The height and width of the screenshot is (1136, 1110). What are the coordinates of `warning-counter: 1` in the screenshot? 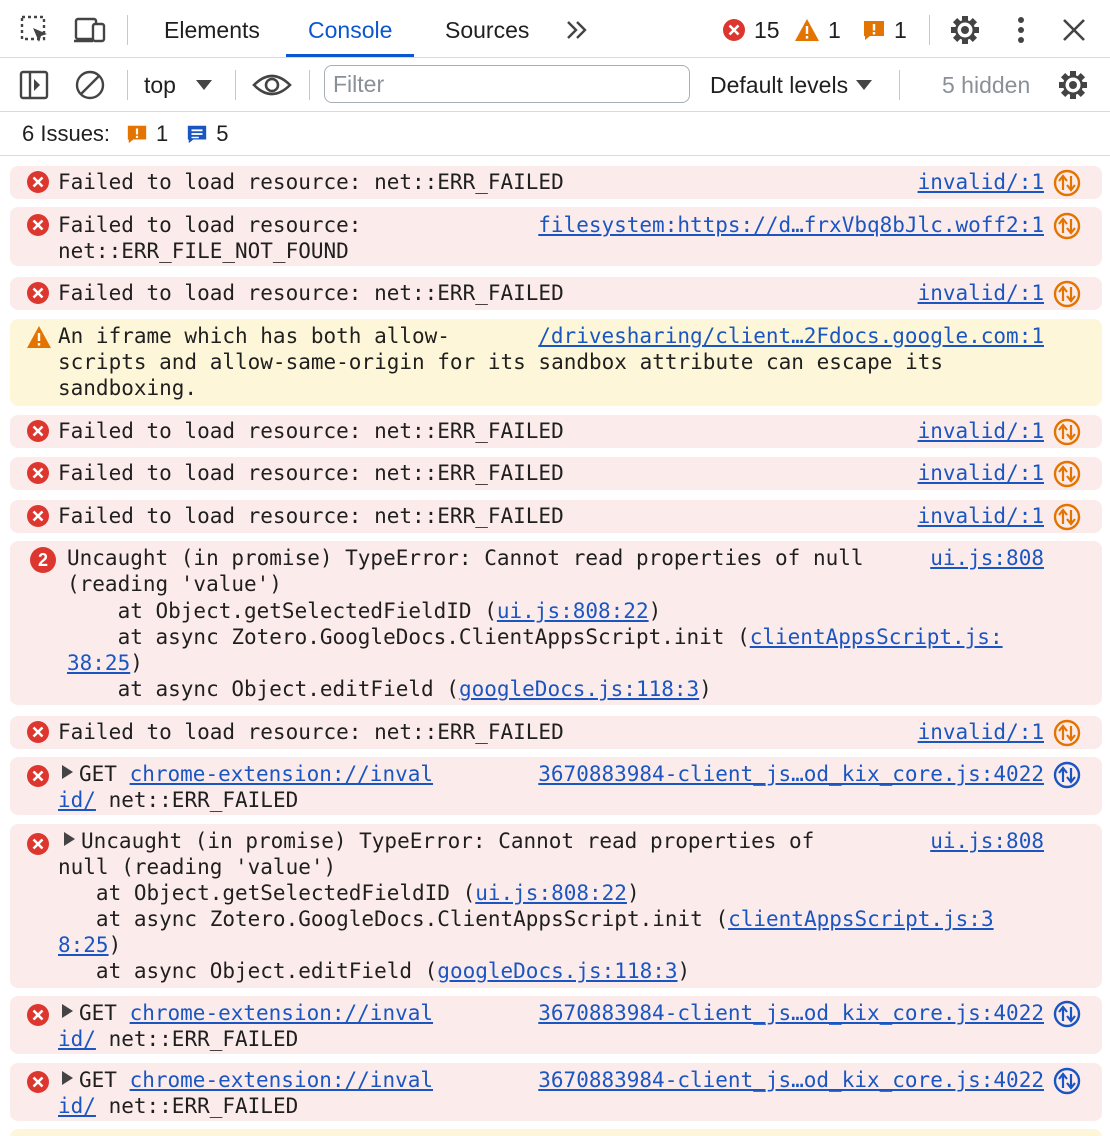 It's located at (817, 30).